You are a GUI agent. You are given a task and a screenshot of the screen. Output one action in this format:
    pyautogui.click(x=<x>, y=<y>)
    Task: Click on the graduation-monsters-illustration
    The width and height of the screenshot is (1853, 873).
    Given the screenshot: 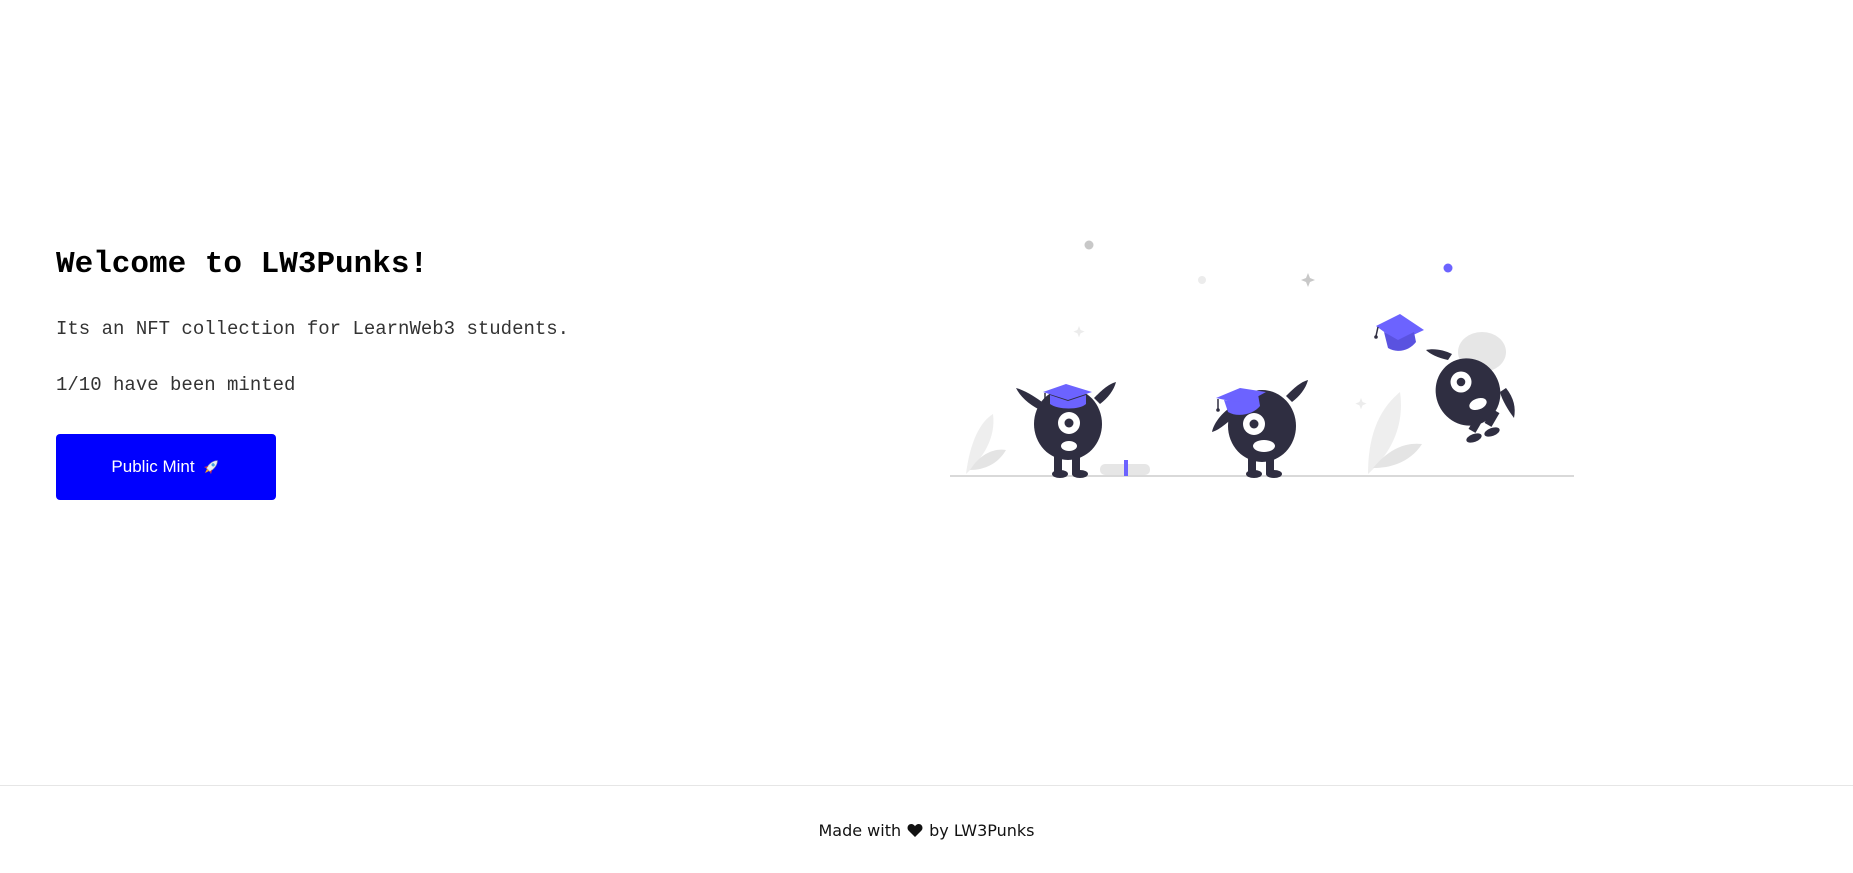 What is the action you would take?
    pyautogui.click(x=1262, y=359)
    